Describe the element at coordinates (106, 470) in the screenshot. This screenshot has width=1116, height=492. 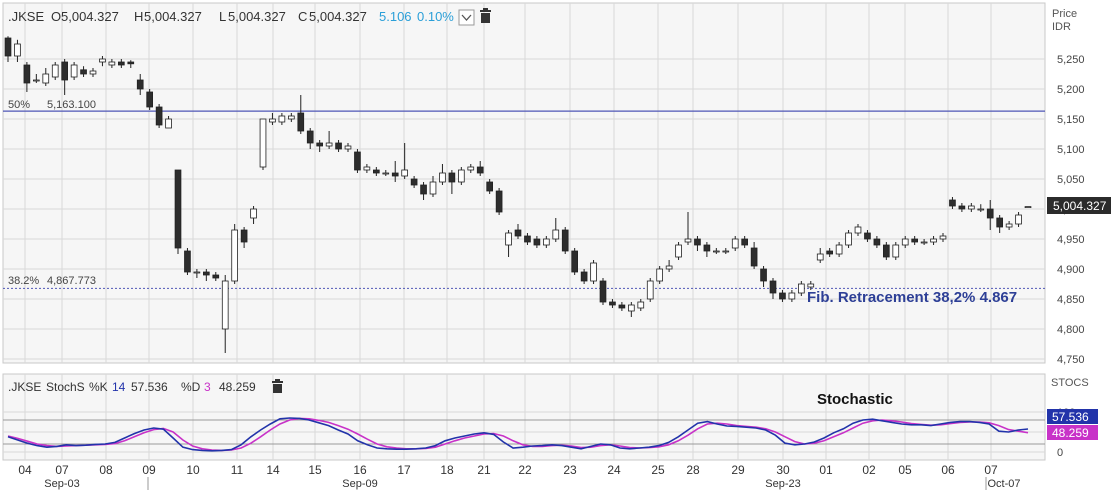
I see `day-tick-label: 08` at that location.